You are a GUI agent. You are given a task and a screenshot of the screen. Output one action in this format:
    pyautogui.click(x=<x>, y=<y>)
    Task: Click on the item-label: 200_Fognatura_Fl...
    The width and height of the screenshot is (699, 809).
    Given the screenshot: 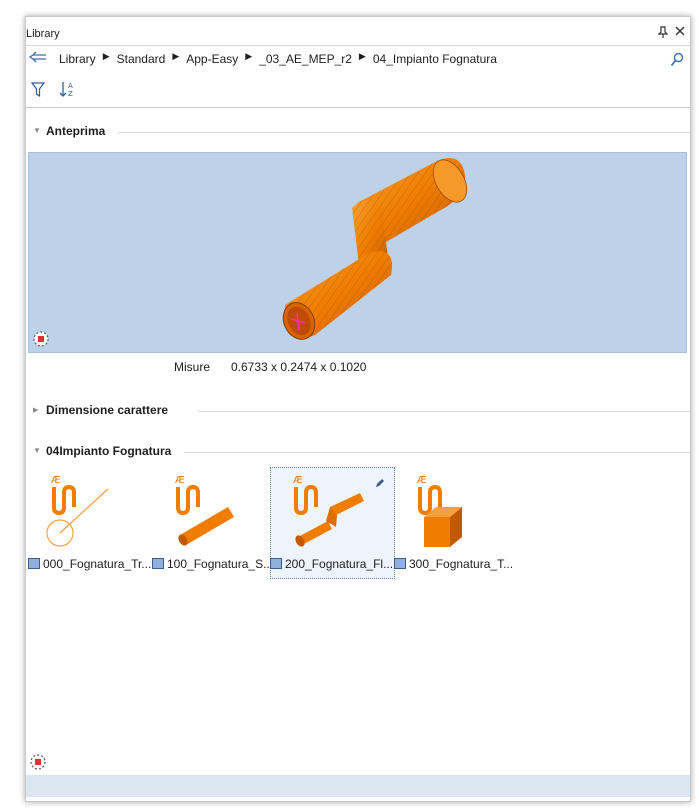 What is the action you would take?
    pyautogui.click(x=331, y=564)
    